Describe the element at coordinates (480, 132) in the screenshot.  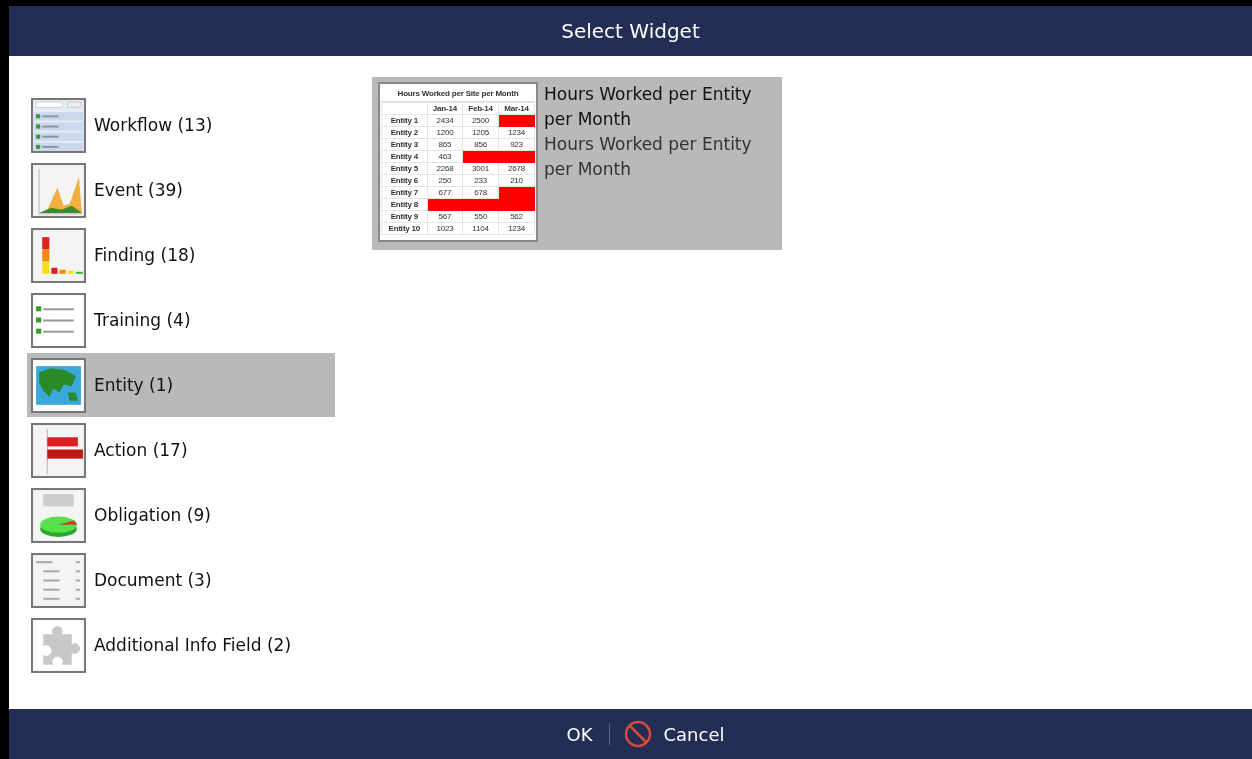
I see `table-cell: 1205` at that location.